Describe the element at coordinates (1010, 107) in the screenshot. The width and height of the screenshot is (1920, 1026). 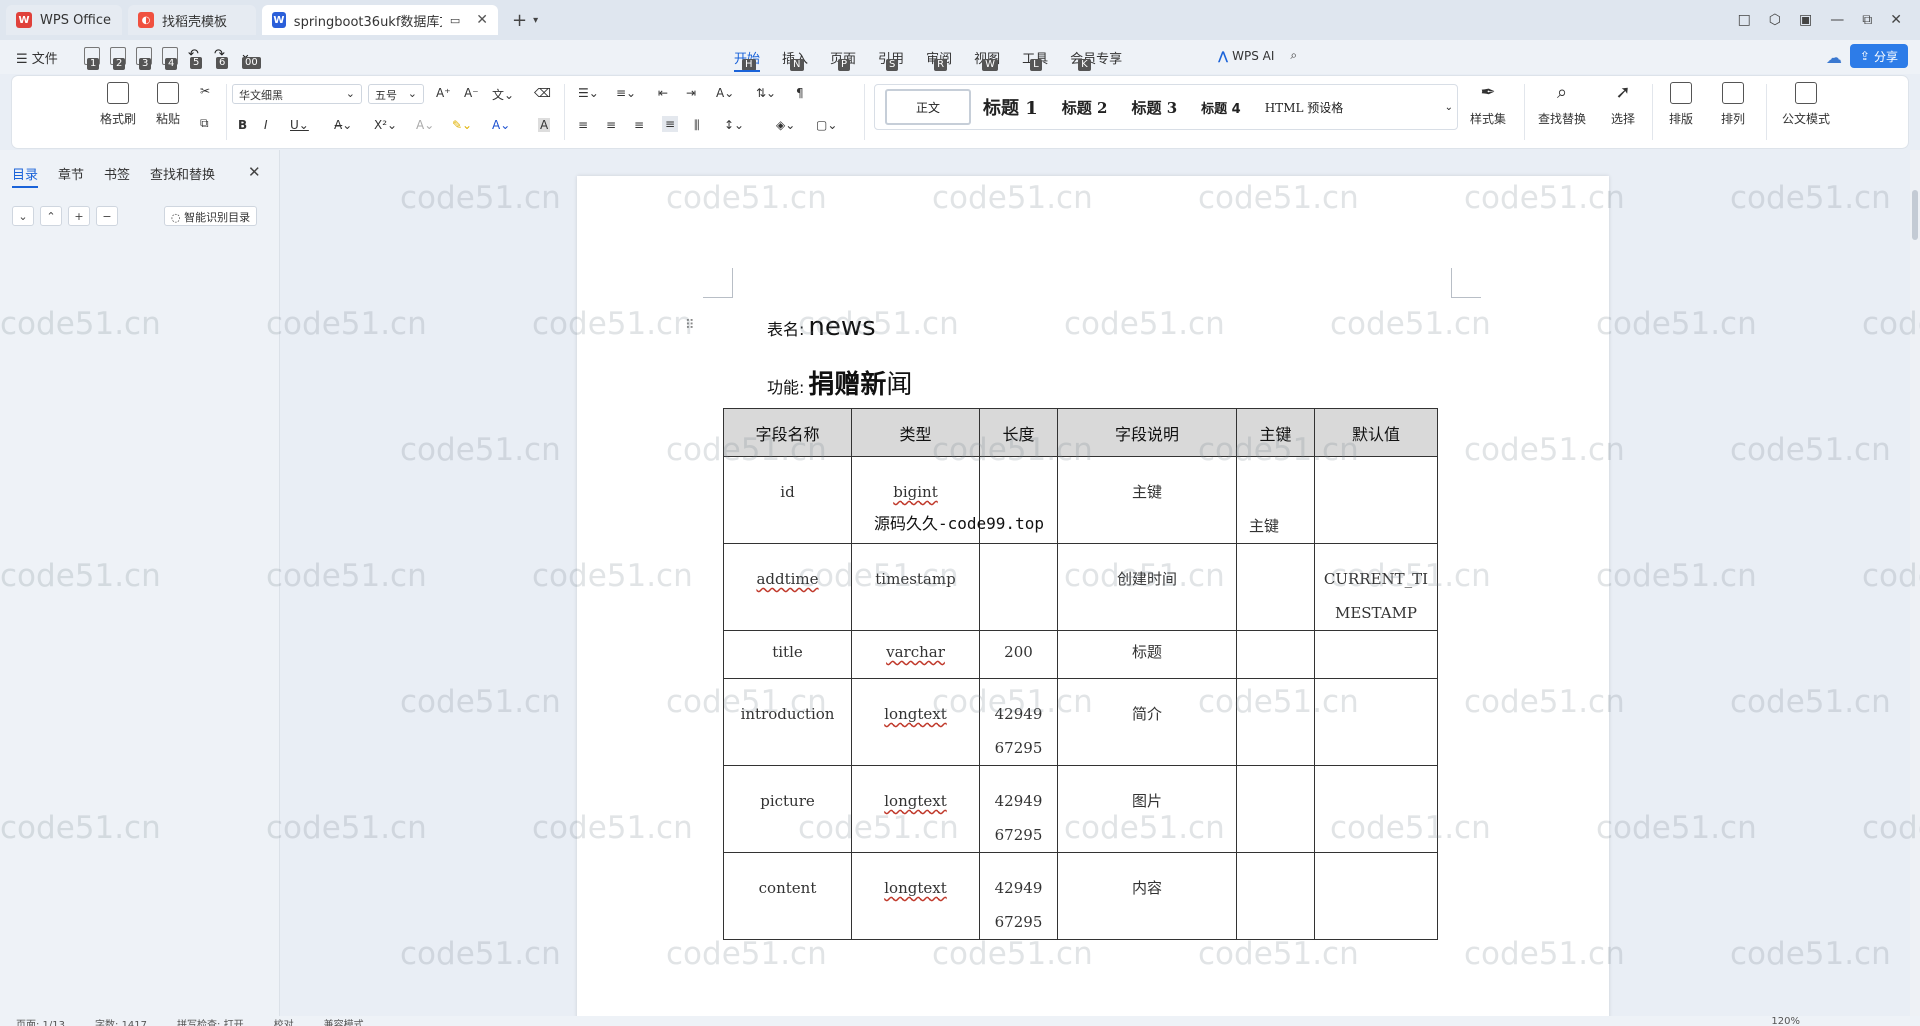
I see `style-heading-1: 标题 1` at that location.